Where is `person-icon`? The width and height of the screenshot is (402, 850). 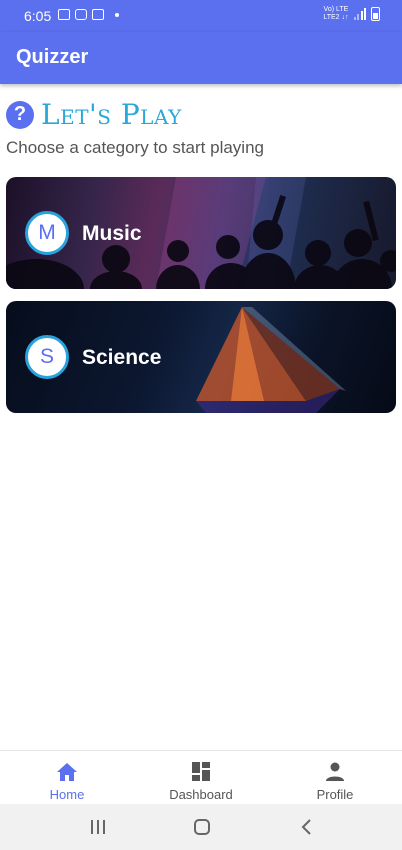 person-icon is located at coordinates (335, 771).